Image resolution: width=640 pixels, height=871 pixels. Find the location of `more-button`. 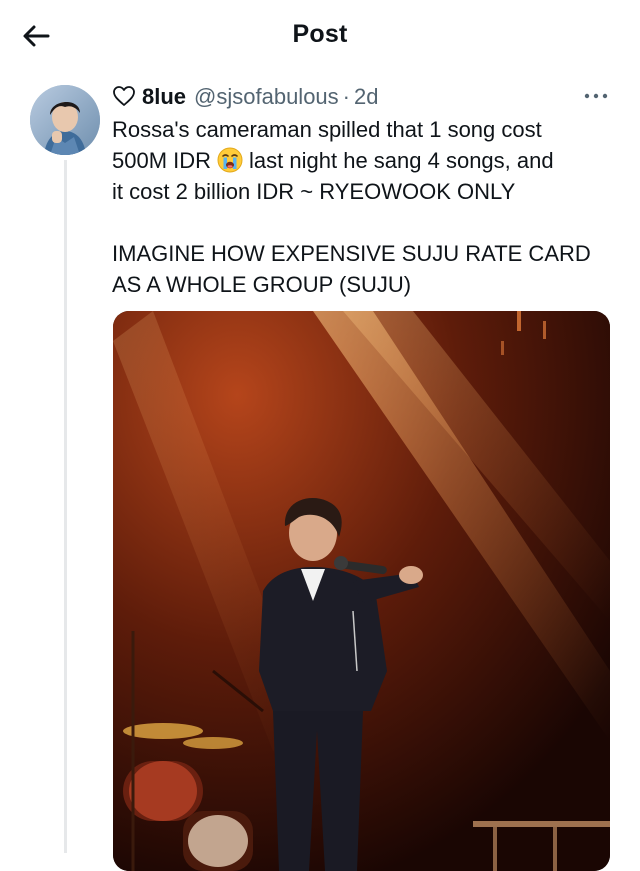

more-button is located at coordinates (596, 96).